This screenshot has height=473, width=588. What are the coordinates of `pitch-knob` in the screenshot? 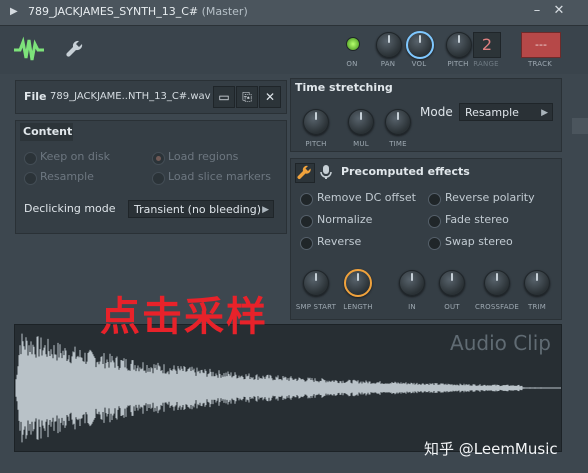 It's located at (459, 45).